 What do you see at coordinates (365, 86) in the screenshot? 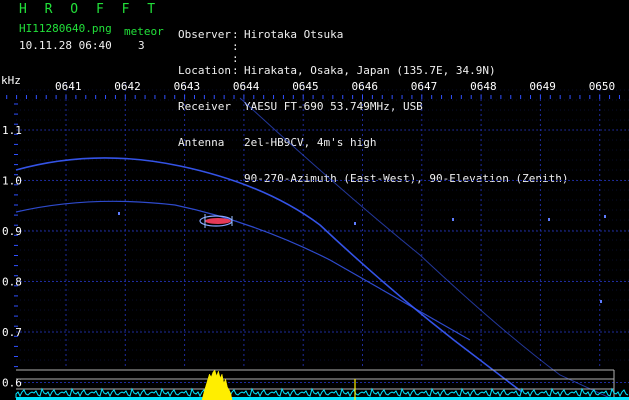
I see `x-tick-label: 0646` at bounding box center [365, 86].